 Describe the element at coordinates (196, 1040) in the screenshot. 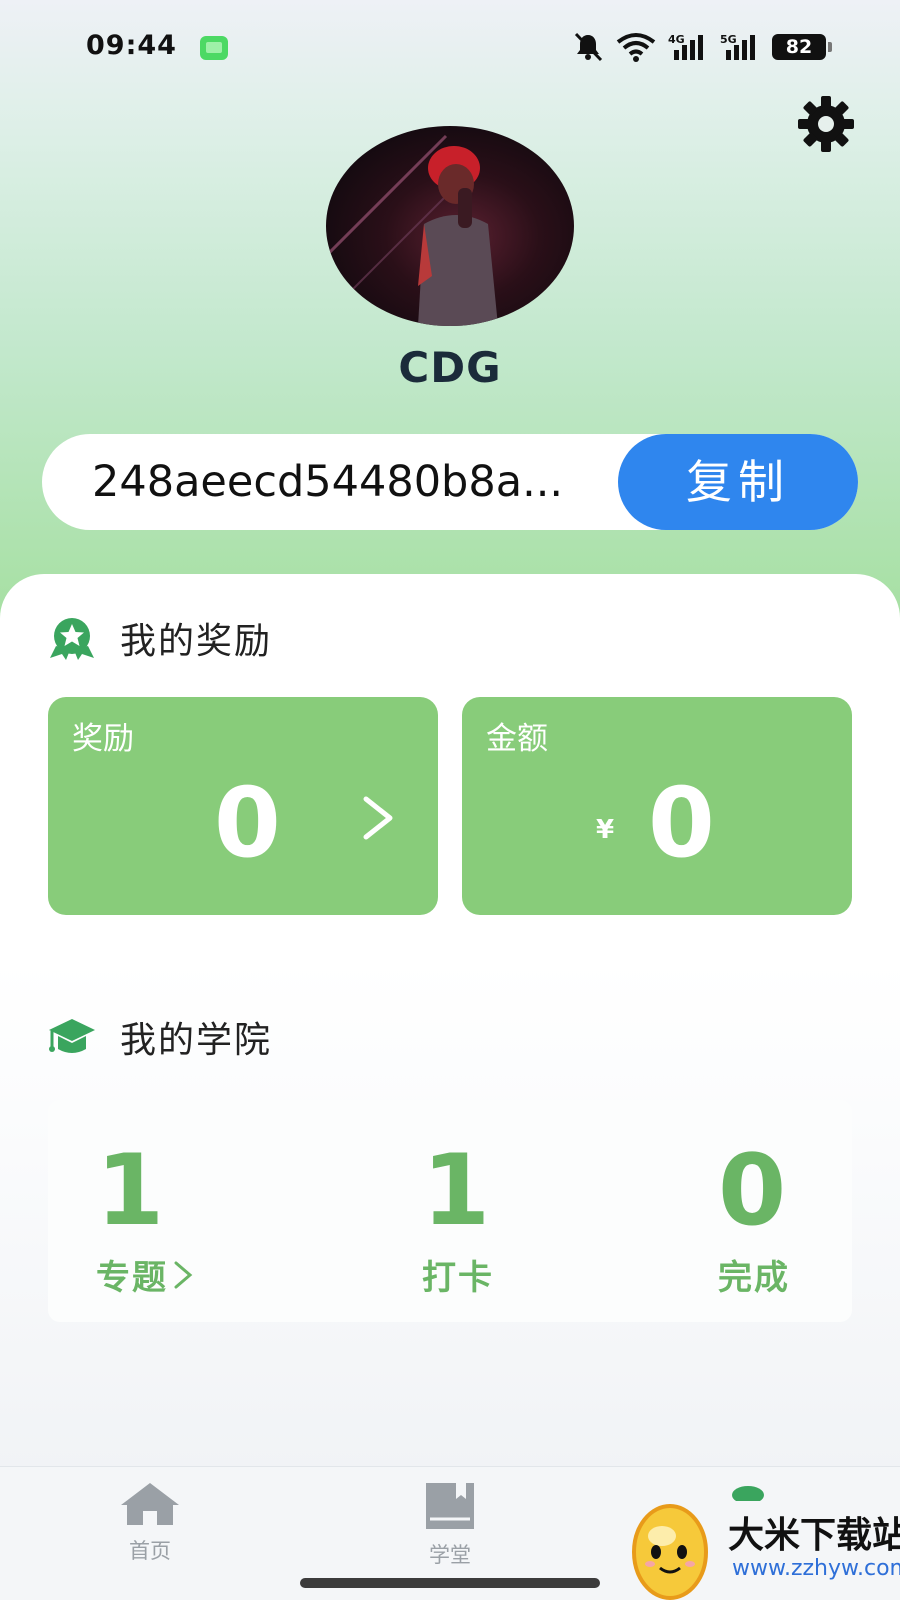

I see `academy-section-title: 我的学院` at that location.